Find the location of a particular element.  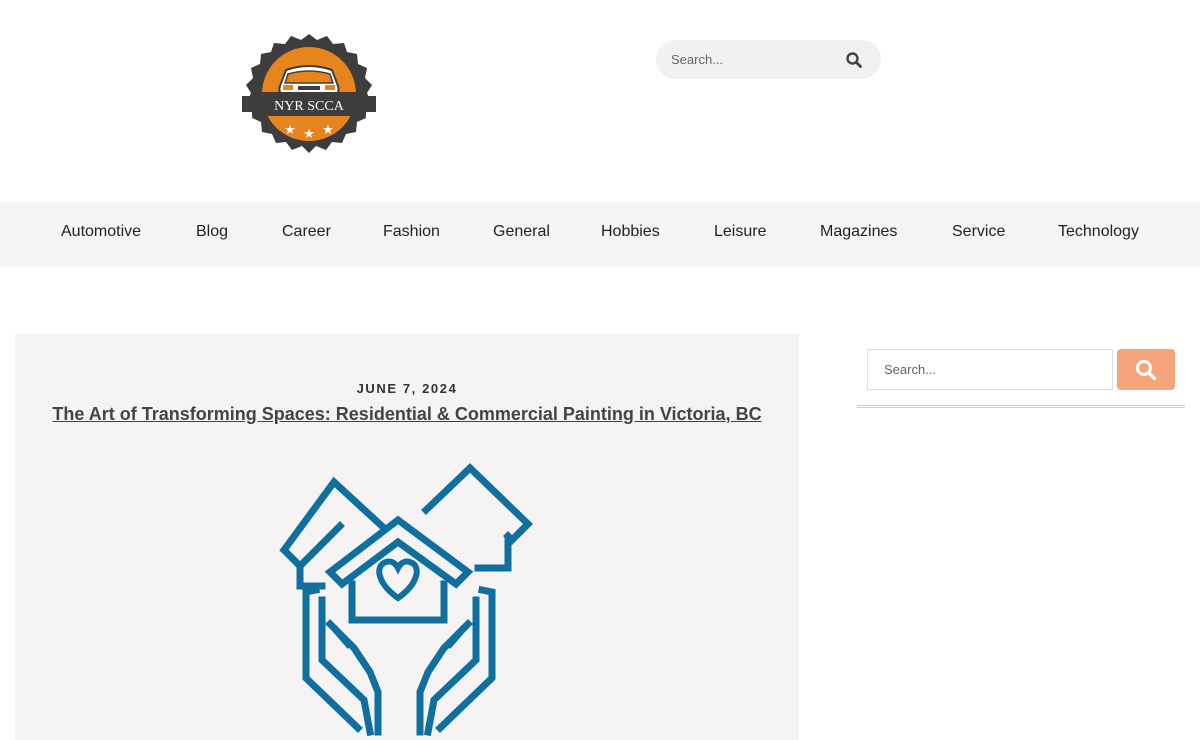

sidebar-divider is located at coordinates (1021, 406).